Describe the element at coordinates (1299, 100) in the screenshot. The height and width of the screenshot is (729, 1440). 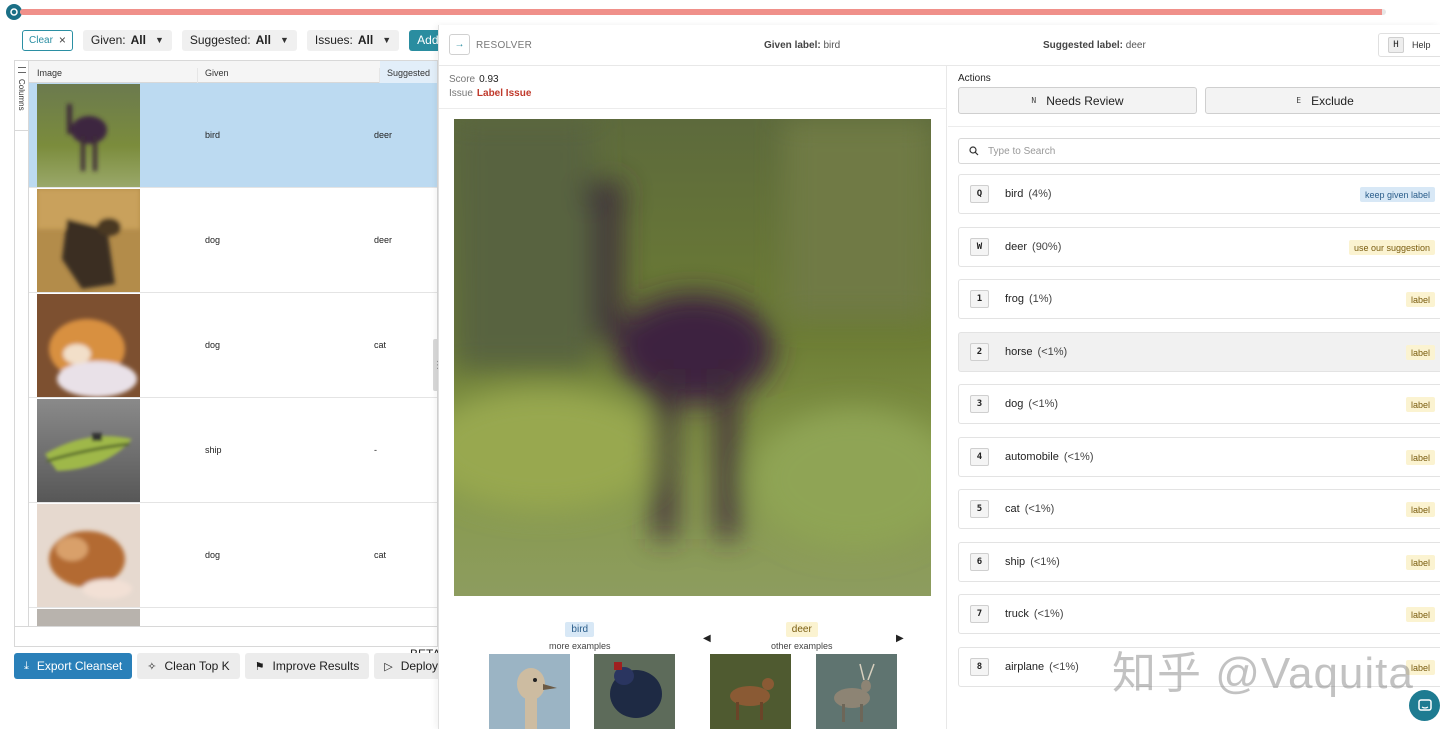
I see `exclude-shortcut: E` at that location.